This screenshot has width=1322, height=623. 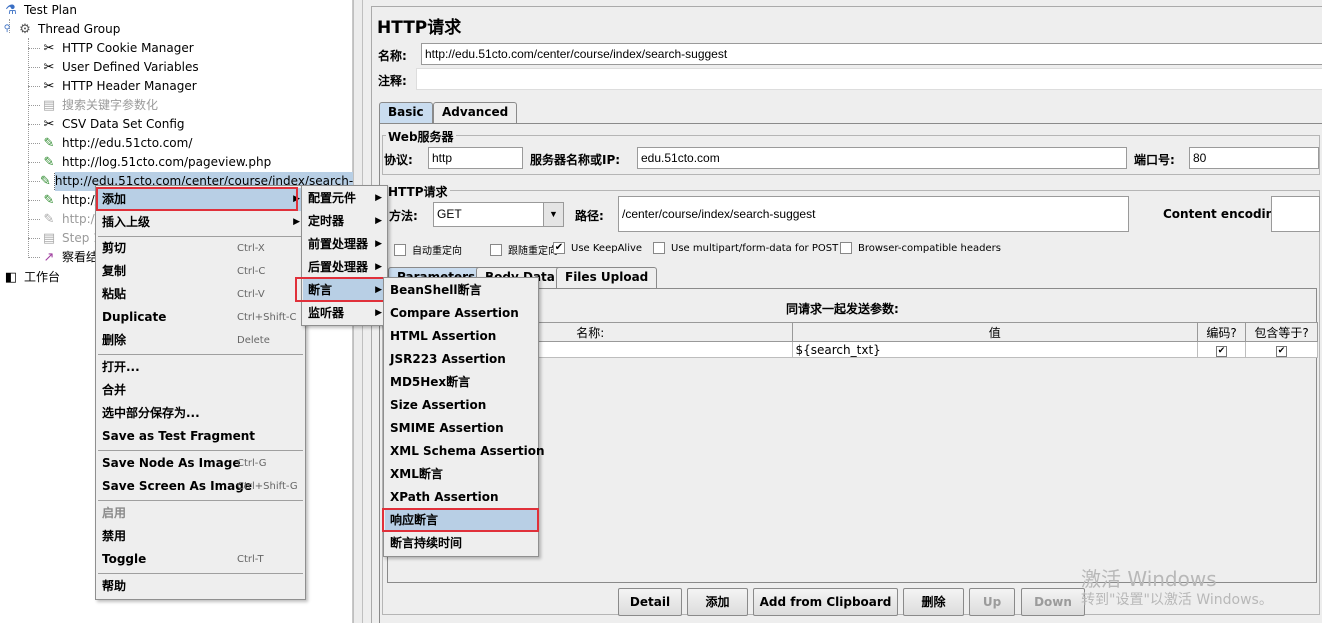 What do you see at coordinates (25, 29) in the screenshot?
I see `gear-icon: ⚙` at bounding box center [25, 29].